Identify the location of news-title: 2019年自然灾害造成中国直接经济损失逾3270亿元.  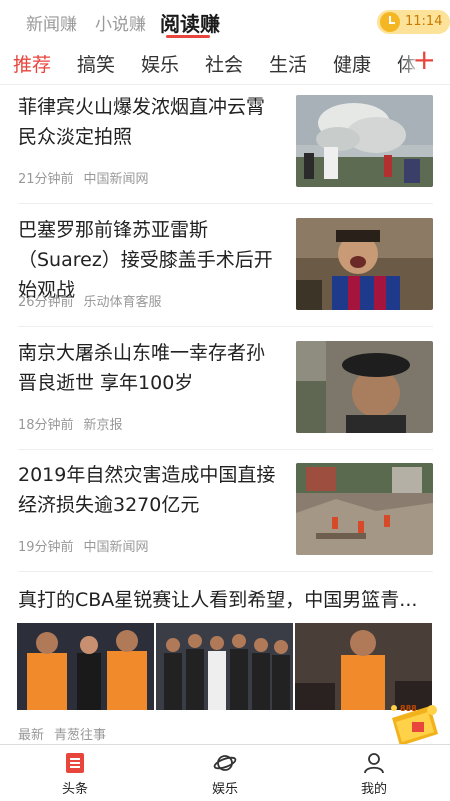
(149, 490).